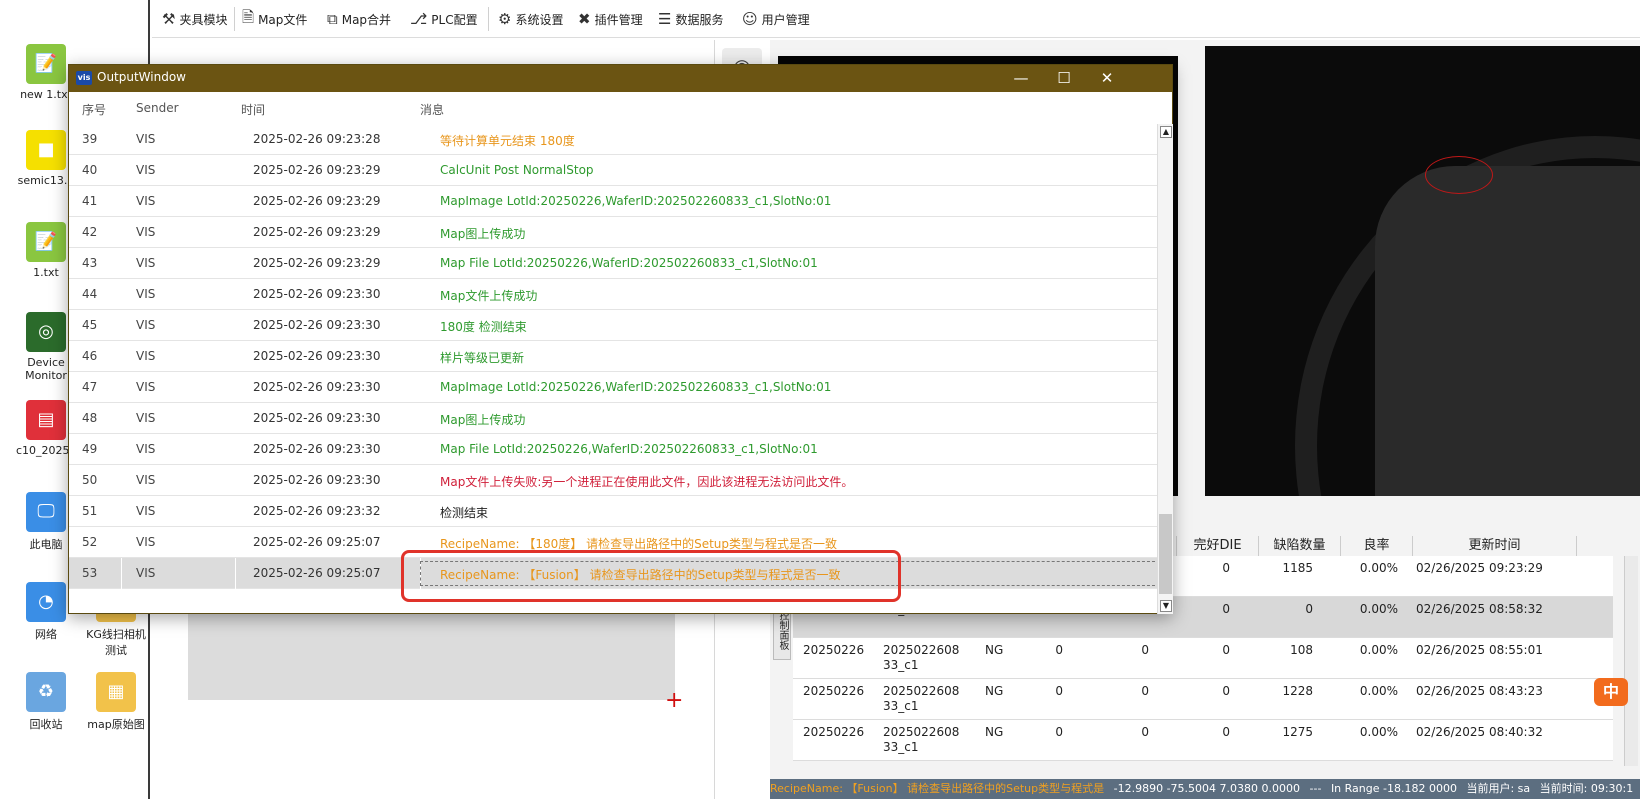  Describe the element at coordinates (46, 250) in the screenshot. I see `desktop-icon: 📝 1.txt` at that location.